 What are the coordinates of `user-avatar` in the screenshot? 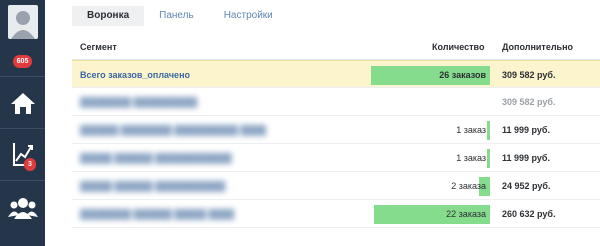 It's located at (22, 22).